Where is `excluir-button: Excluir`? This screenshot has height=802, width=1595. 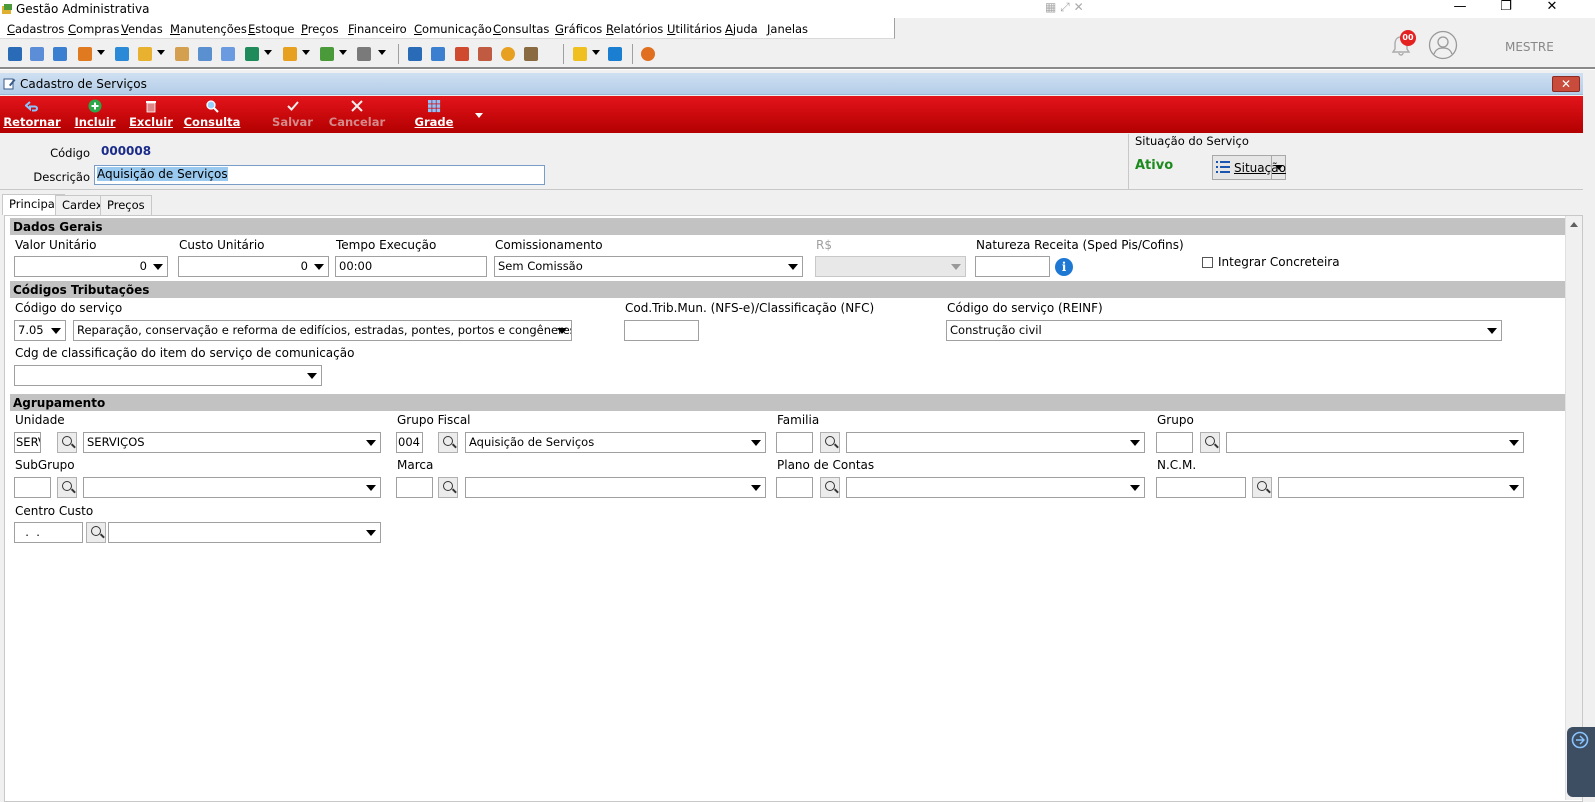 excluir-button: Excluir is located at coordinates (151, 114).